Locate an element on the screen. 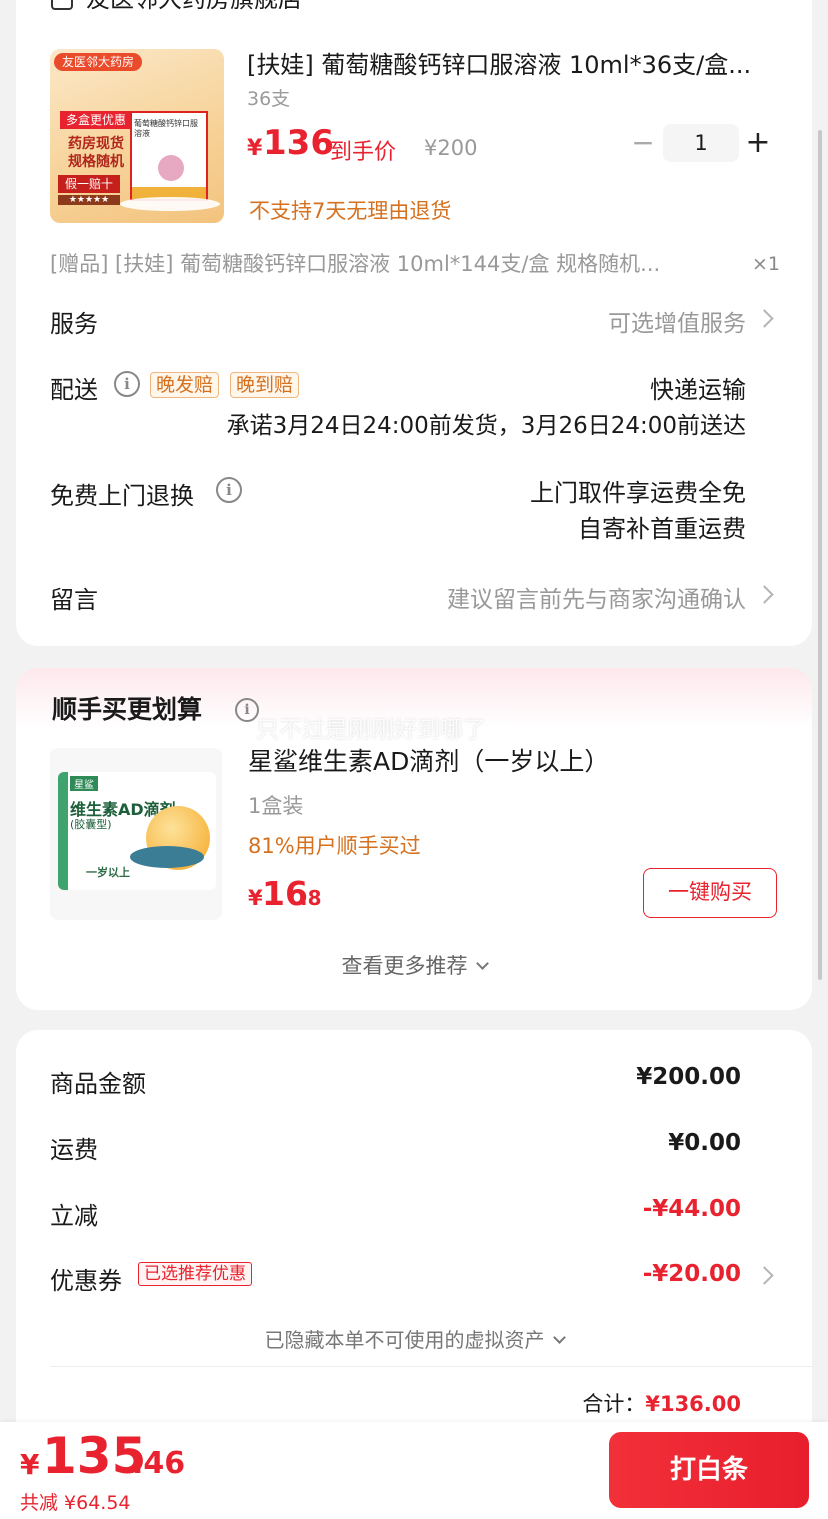 The image size is (828, 1519). late-ship-tag: 晚发赔 is located at coordinates (185, 385).